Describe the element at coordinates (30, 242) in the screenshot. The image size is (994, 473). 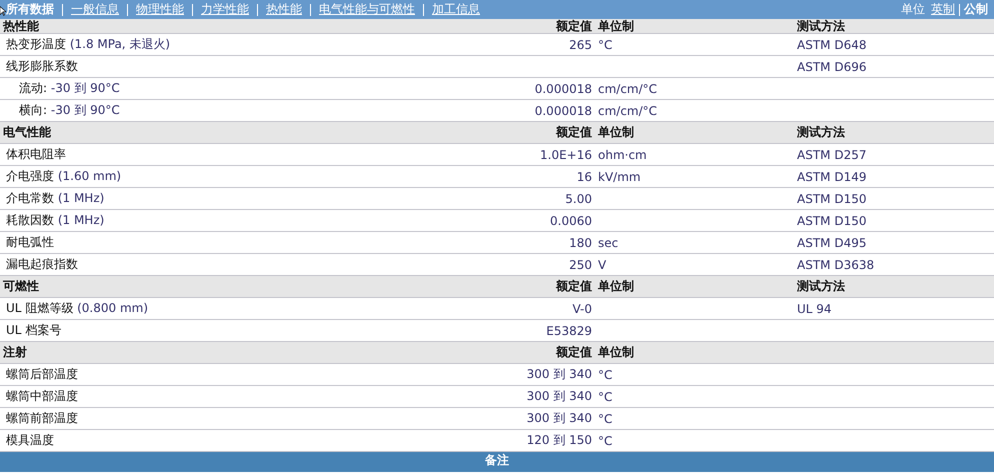
I see `property-name: 耐电弧性` at that location.